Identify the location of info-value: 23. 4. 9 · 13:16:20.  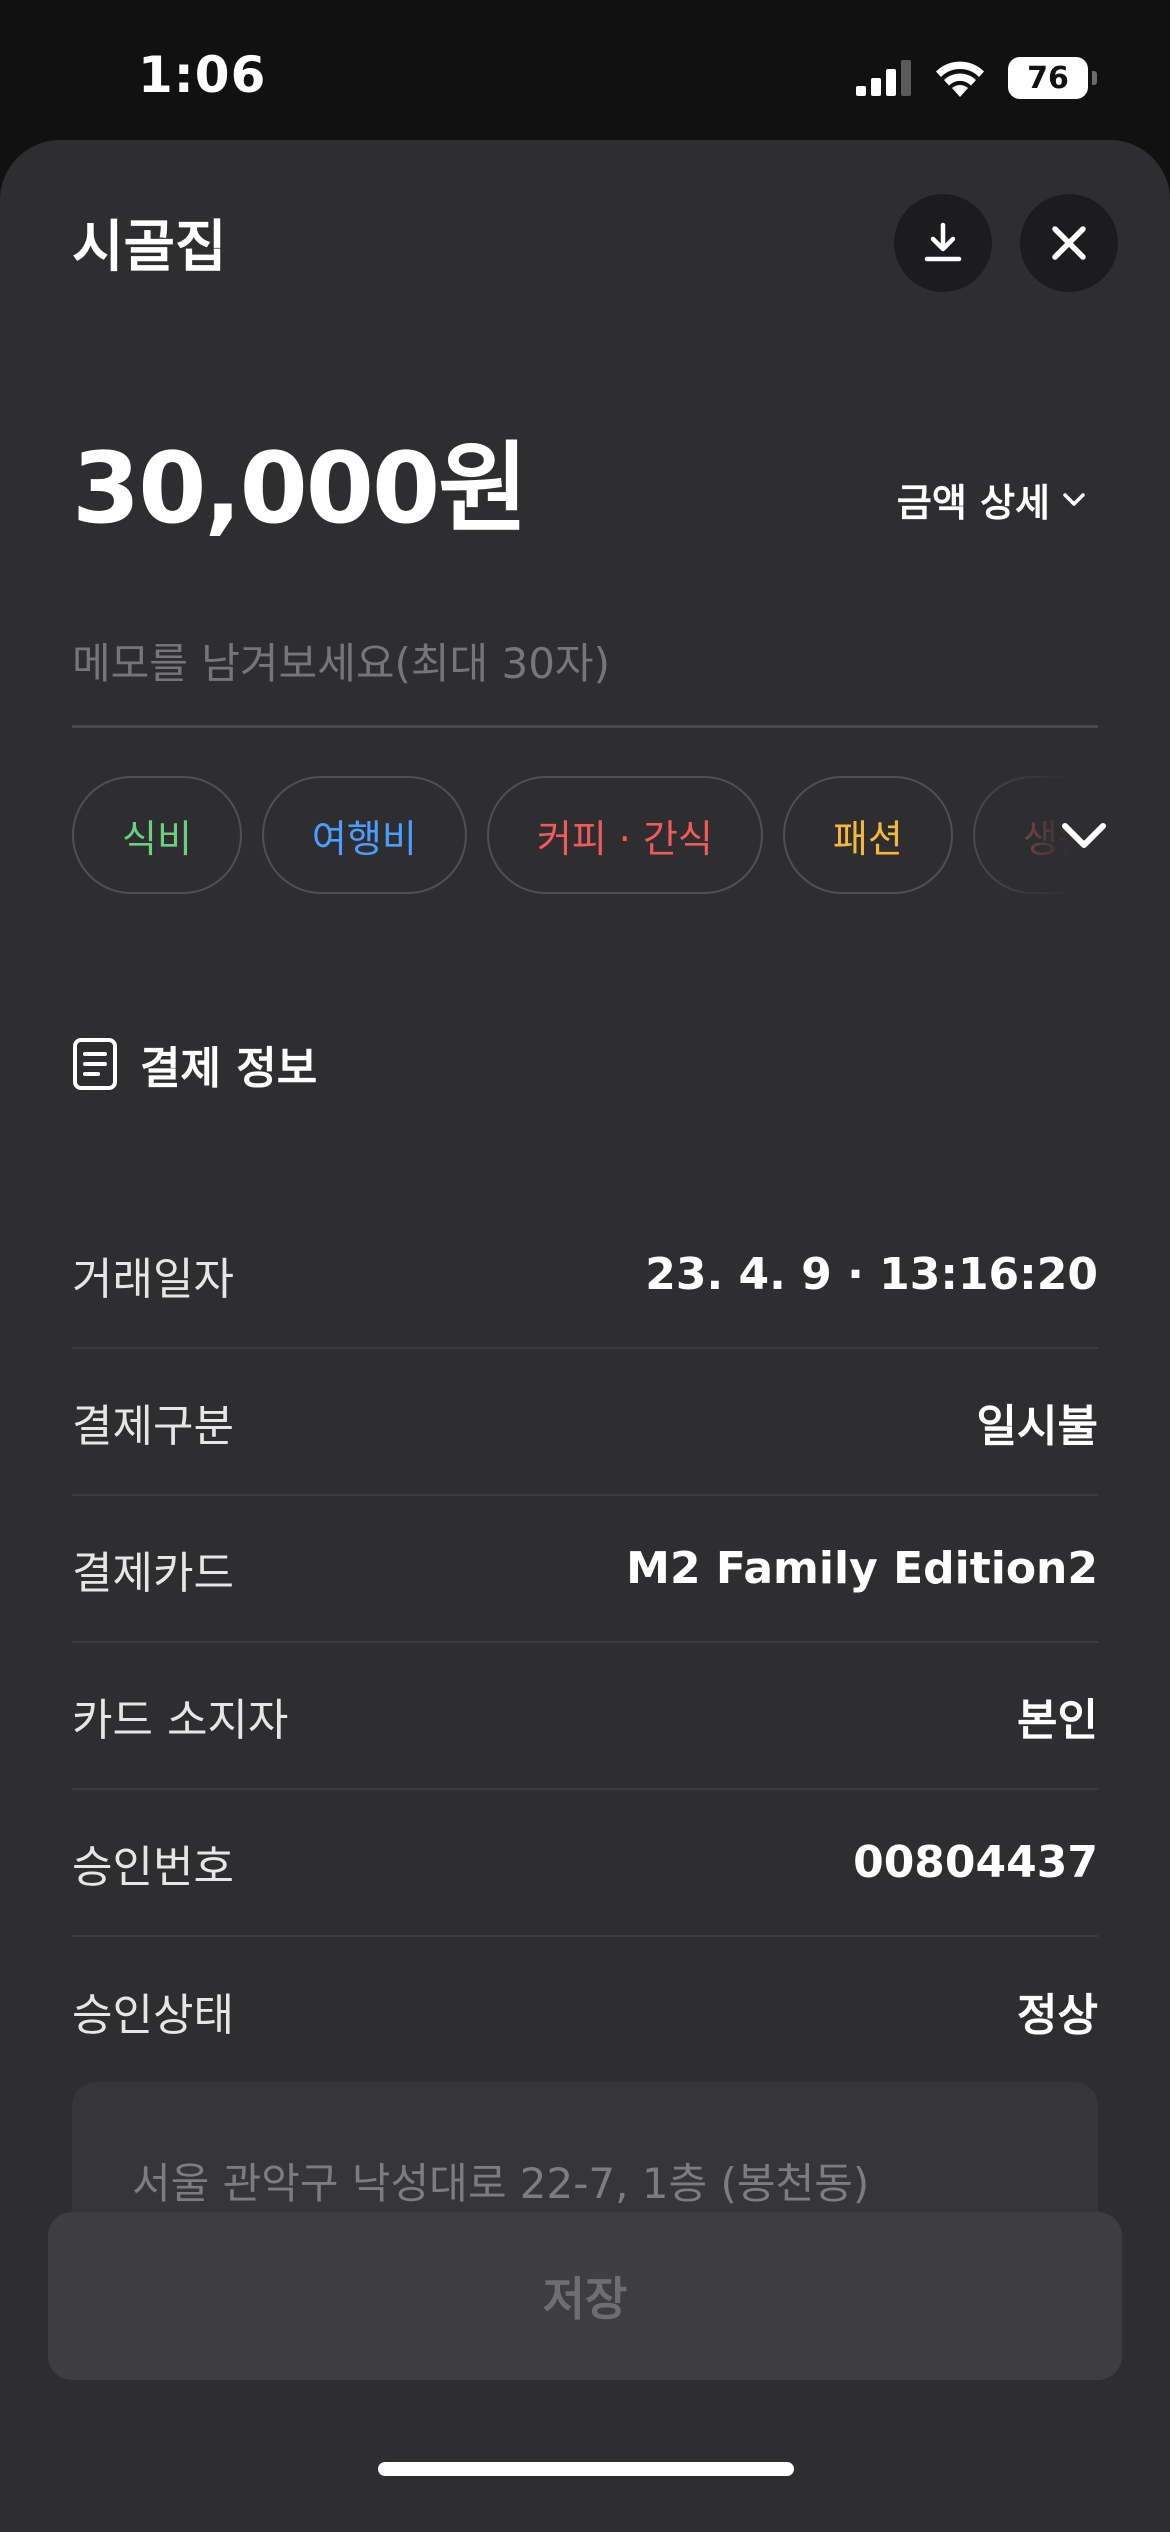
(871, 1274).